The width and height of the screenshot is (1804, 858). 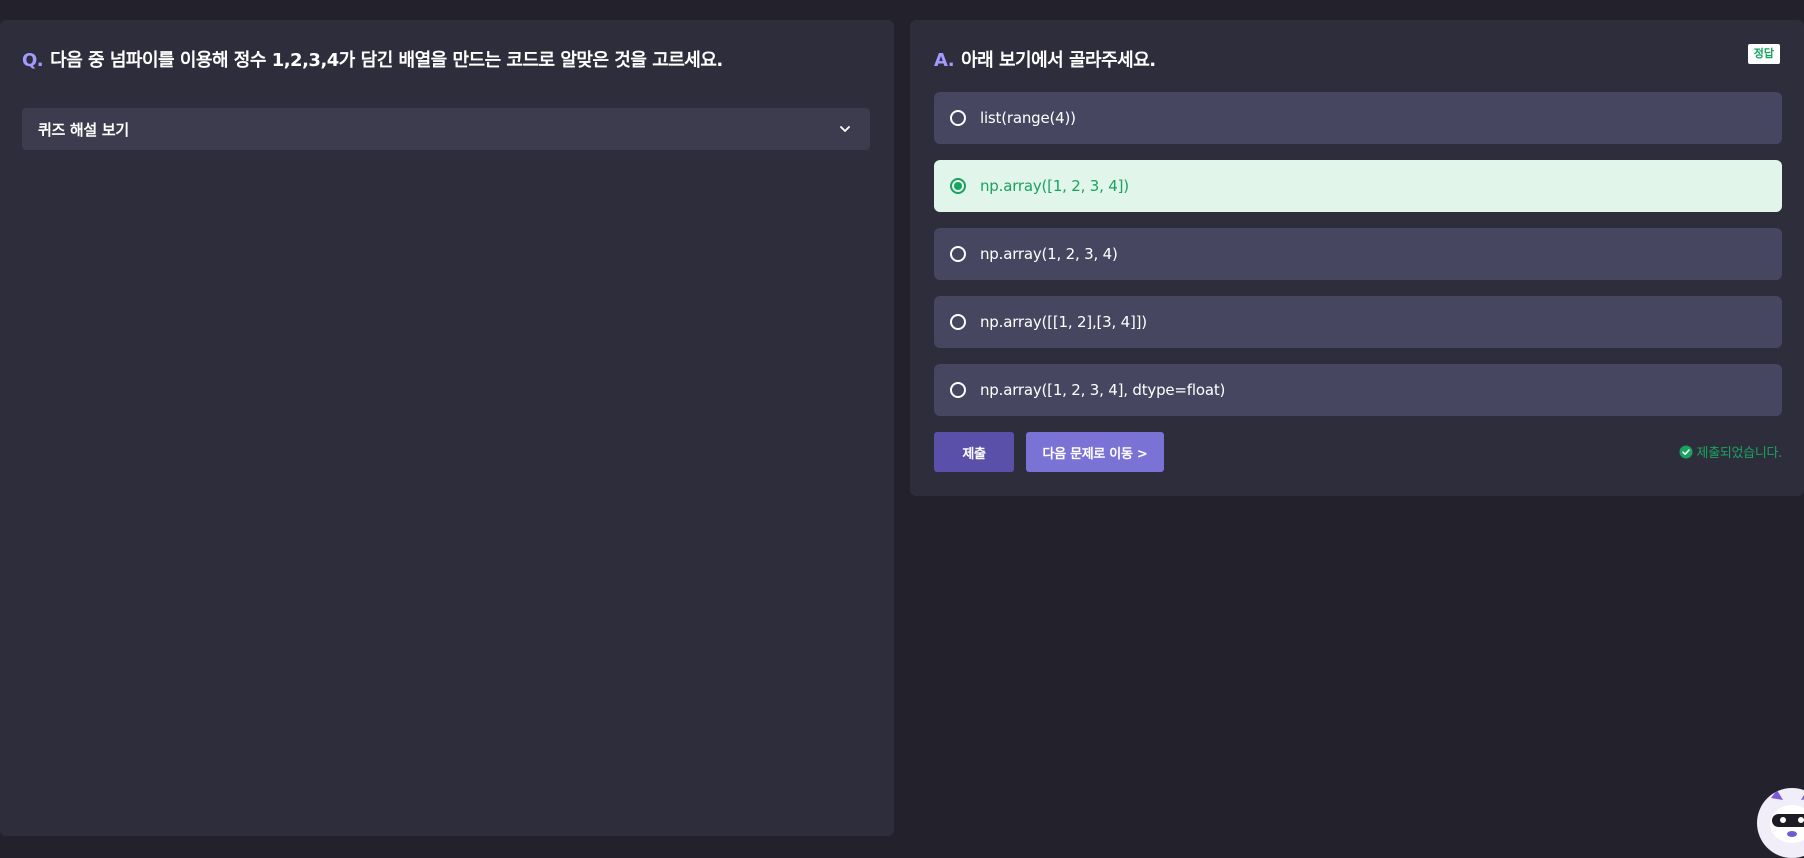 I want to click on panda-mascot-icon, so click(x=1780, y=823).